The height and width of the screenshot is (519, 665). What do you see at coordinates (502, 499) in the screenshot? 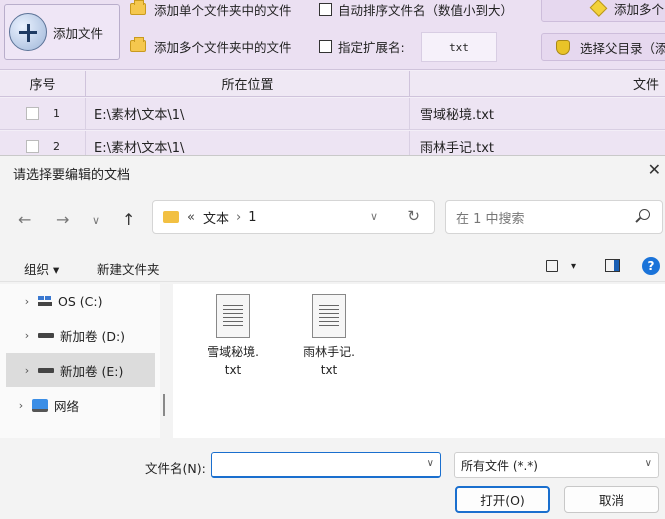
I see `open-button: 打开(O)` at bounding box center [502, 499].